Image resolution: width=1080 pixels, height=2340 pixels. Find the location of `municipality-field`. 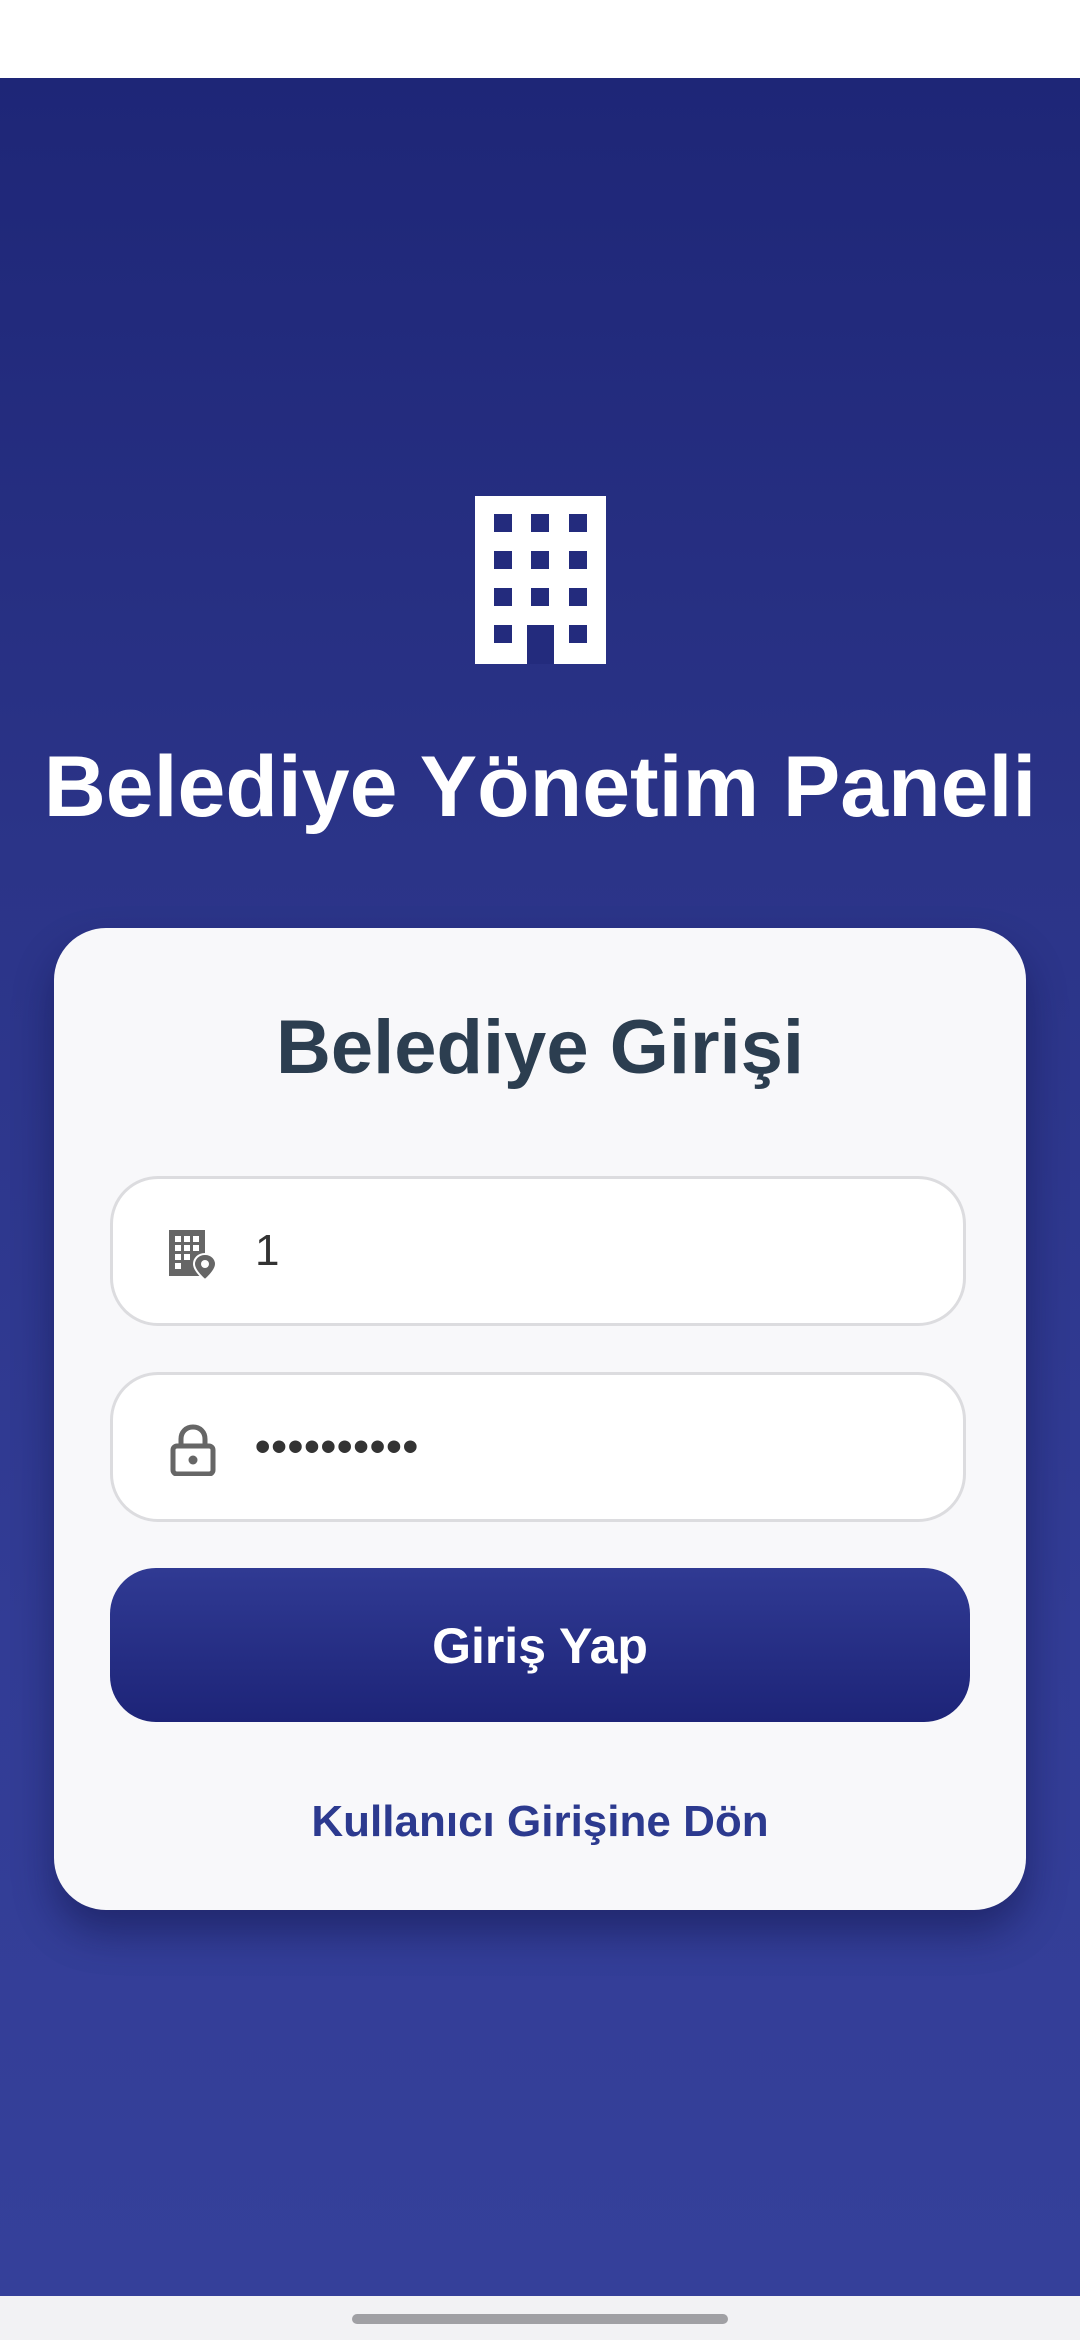

municipality-field is located at coordinates (538, 1251).